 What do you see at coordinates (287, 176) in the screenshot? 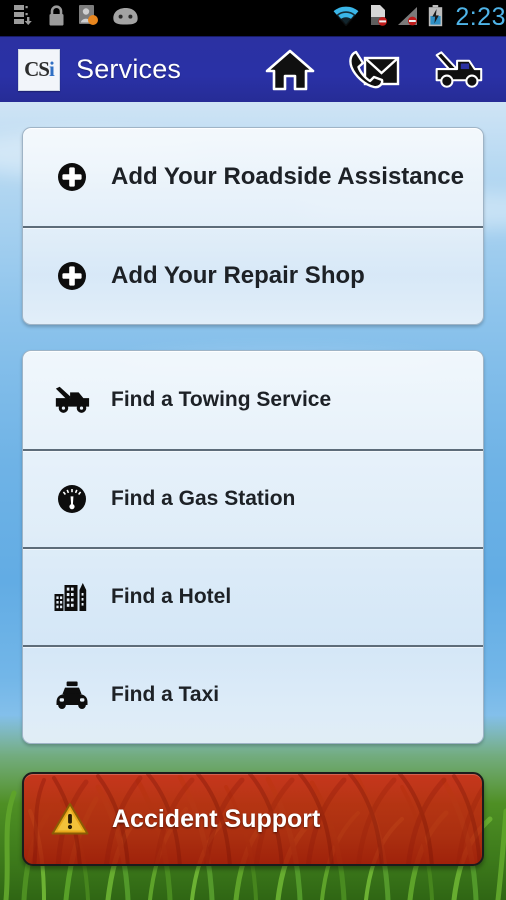
I see `add-roadside-assistance-label: Add Your Roadside Assistance` at bounding box center [287, 176].